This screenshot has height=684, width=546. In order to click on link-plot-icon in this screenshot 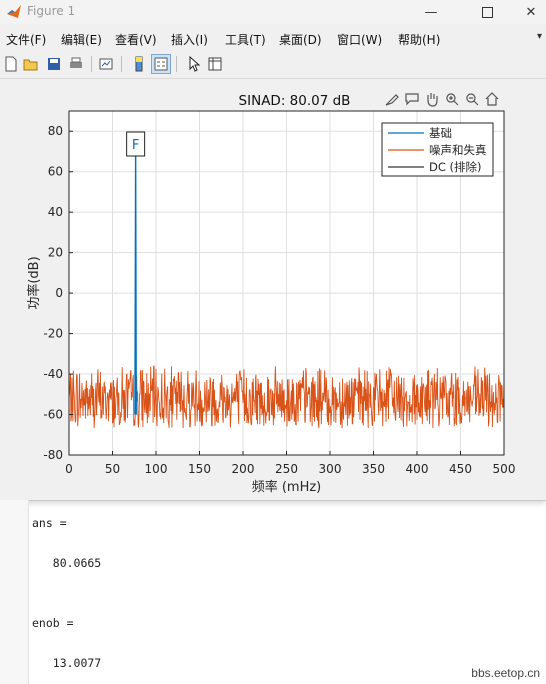, I will do `click(106, 64)`.